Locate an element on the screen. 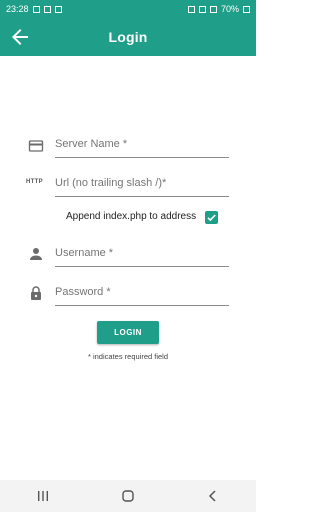 This screenshot has height=512, width=320. app-bar: Login is located at coordinates (128, 37).